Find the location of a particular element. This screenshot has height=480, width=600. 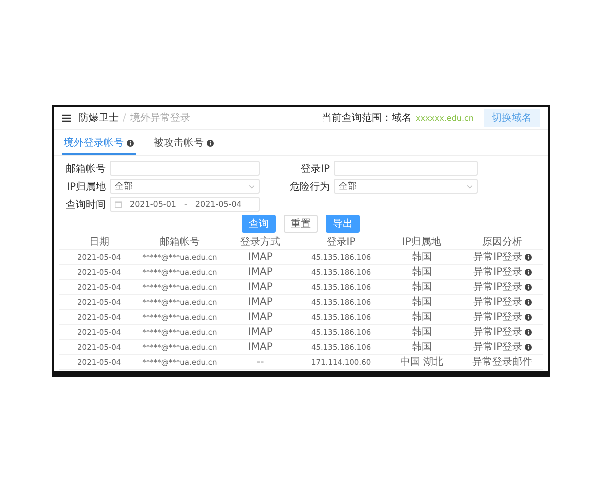

tab: 被攻击帐号 is located at coordinates (184, 144).